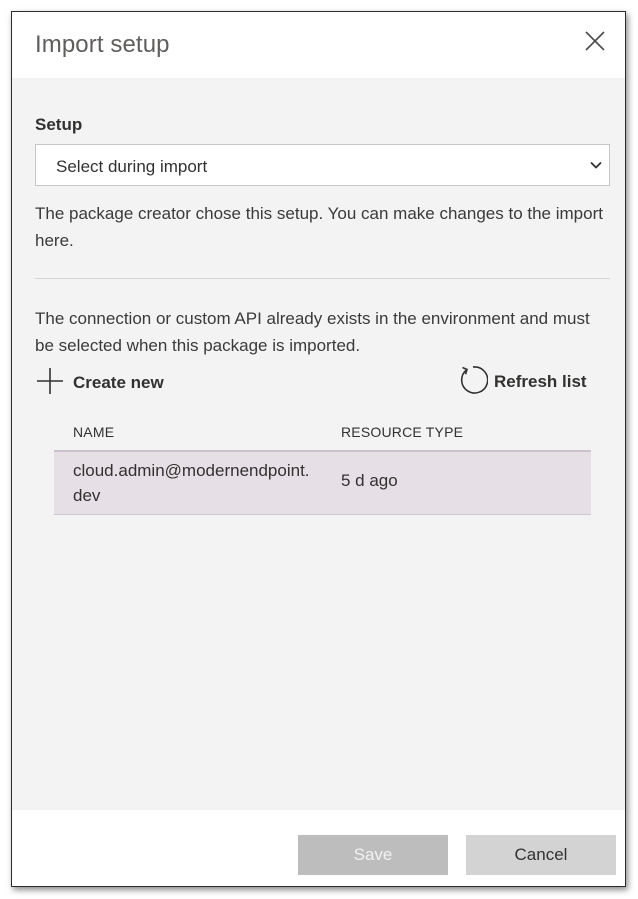 Image resolution: width=638 pixels, height=899 pixels. I want to click on plus-icon, so click(50, 383).